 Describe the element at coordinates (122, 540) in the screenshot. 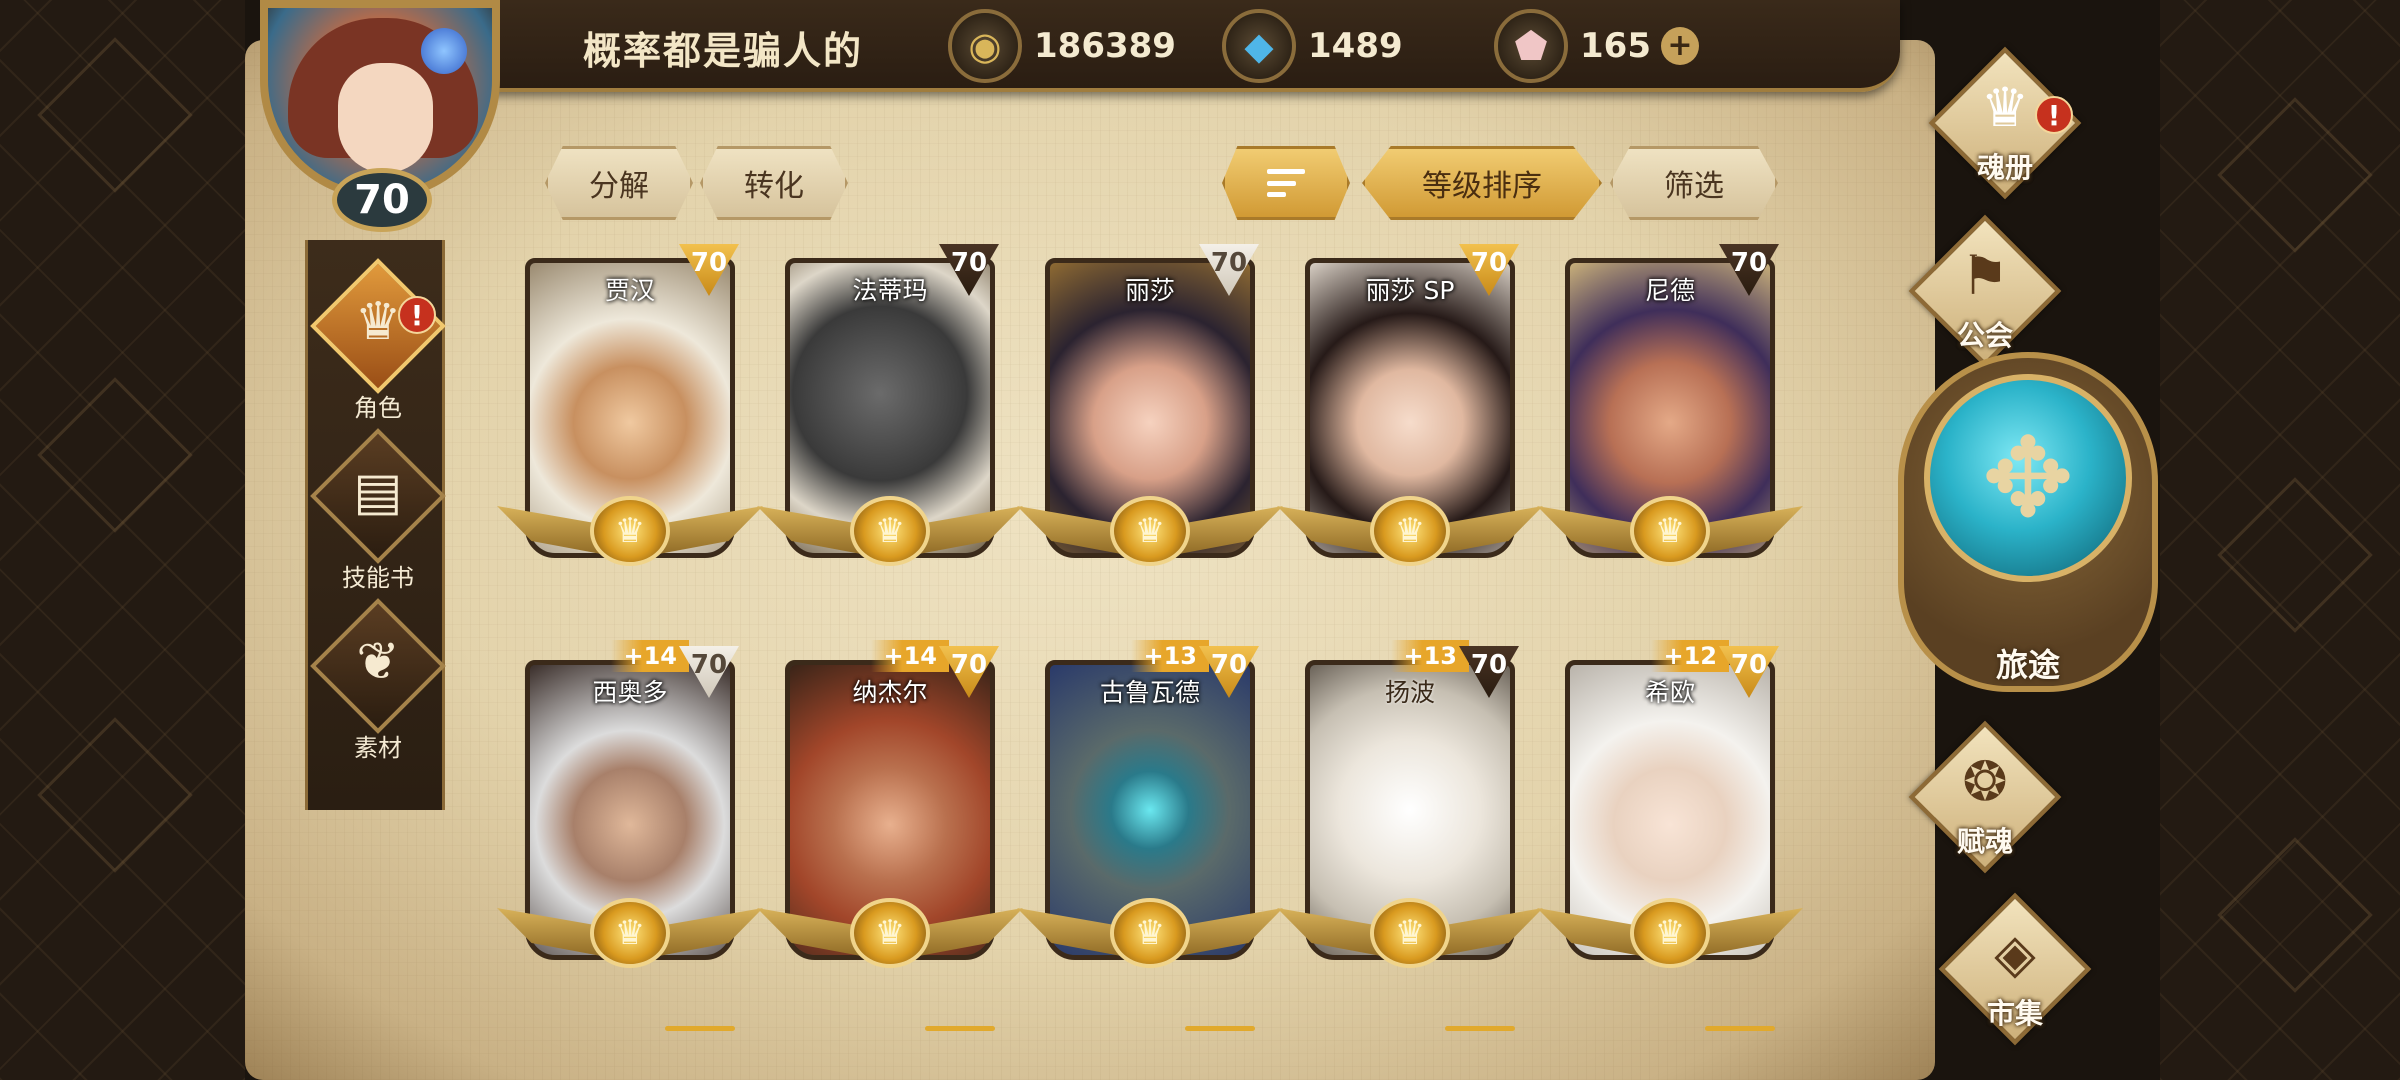

I see `left-background` at that location.